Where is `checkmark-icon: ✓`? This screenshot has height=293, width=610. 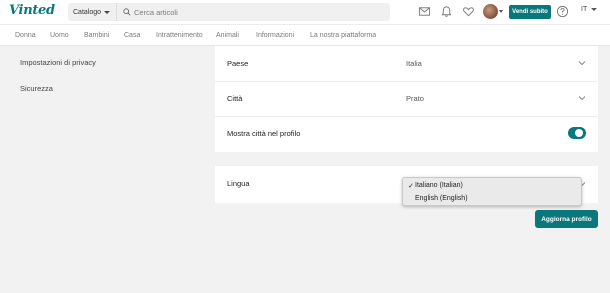
checkmark-icon: ✓ is located at coordinates (411, 186).